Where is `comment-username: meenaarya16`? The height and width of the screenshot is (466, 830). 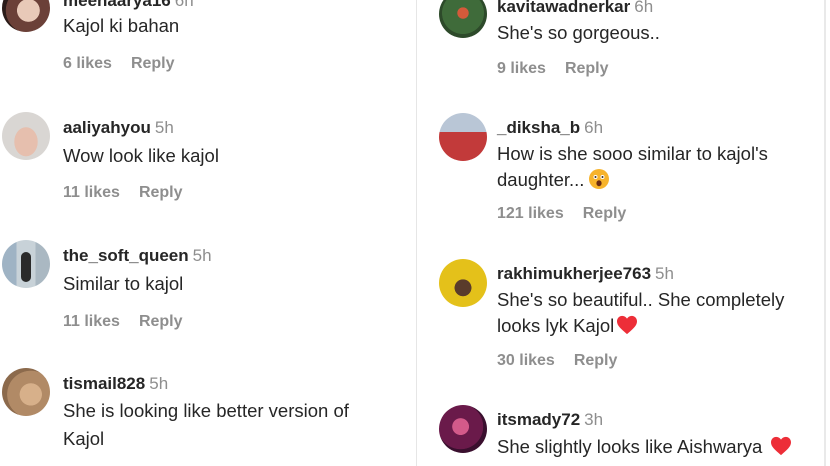
comment-username: meenaarya16 is located at coordinates (117, 5).